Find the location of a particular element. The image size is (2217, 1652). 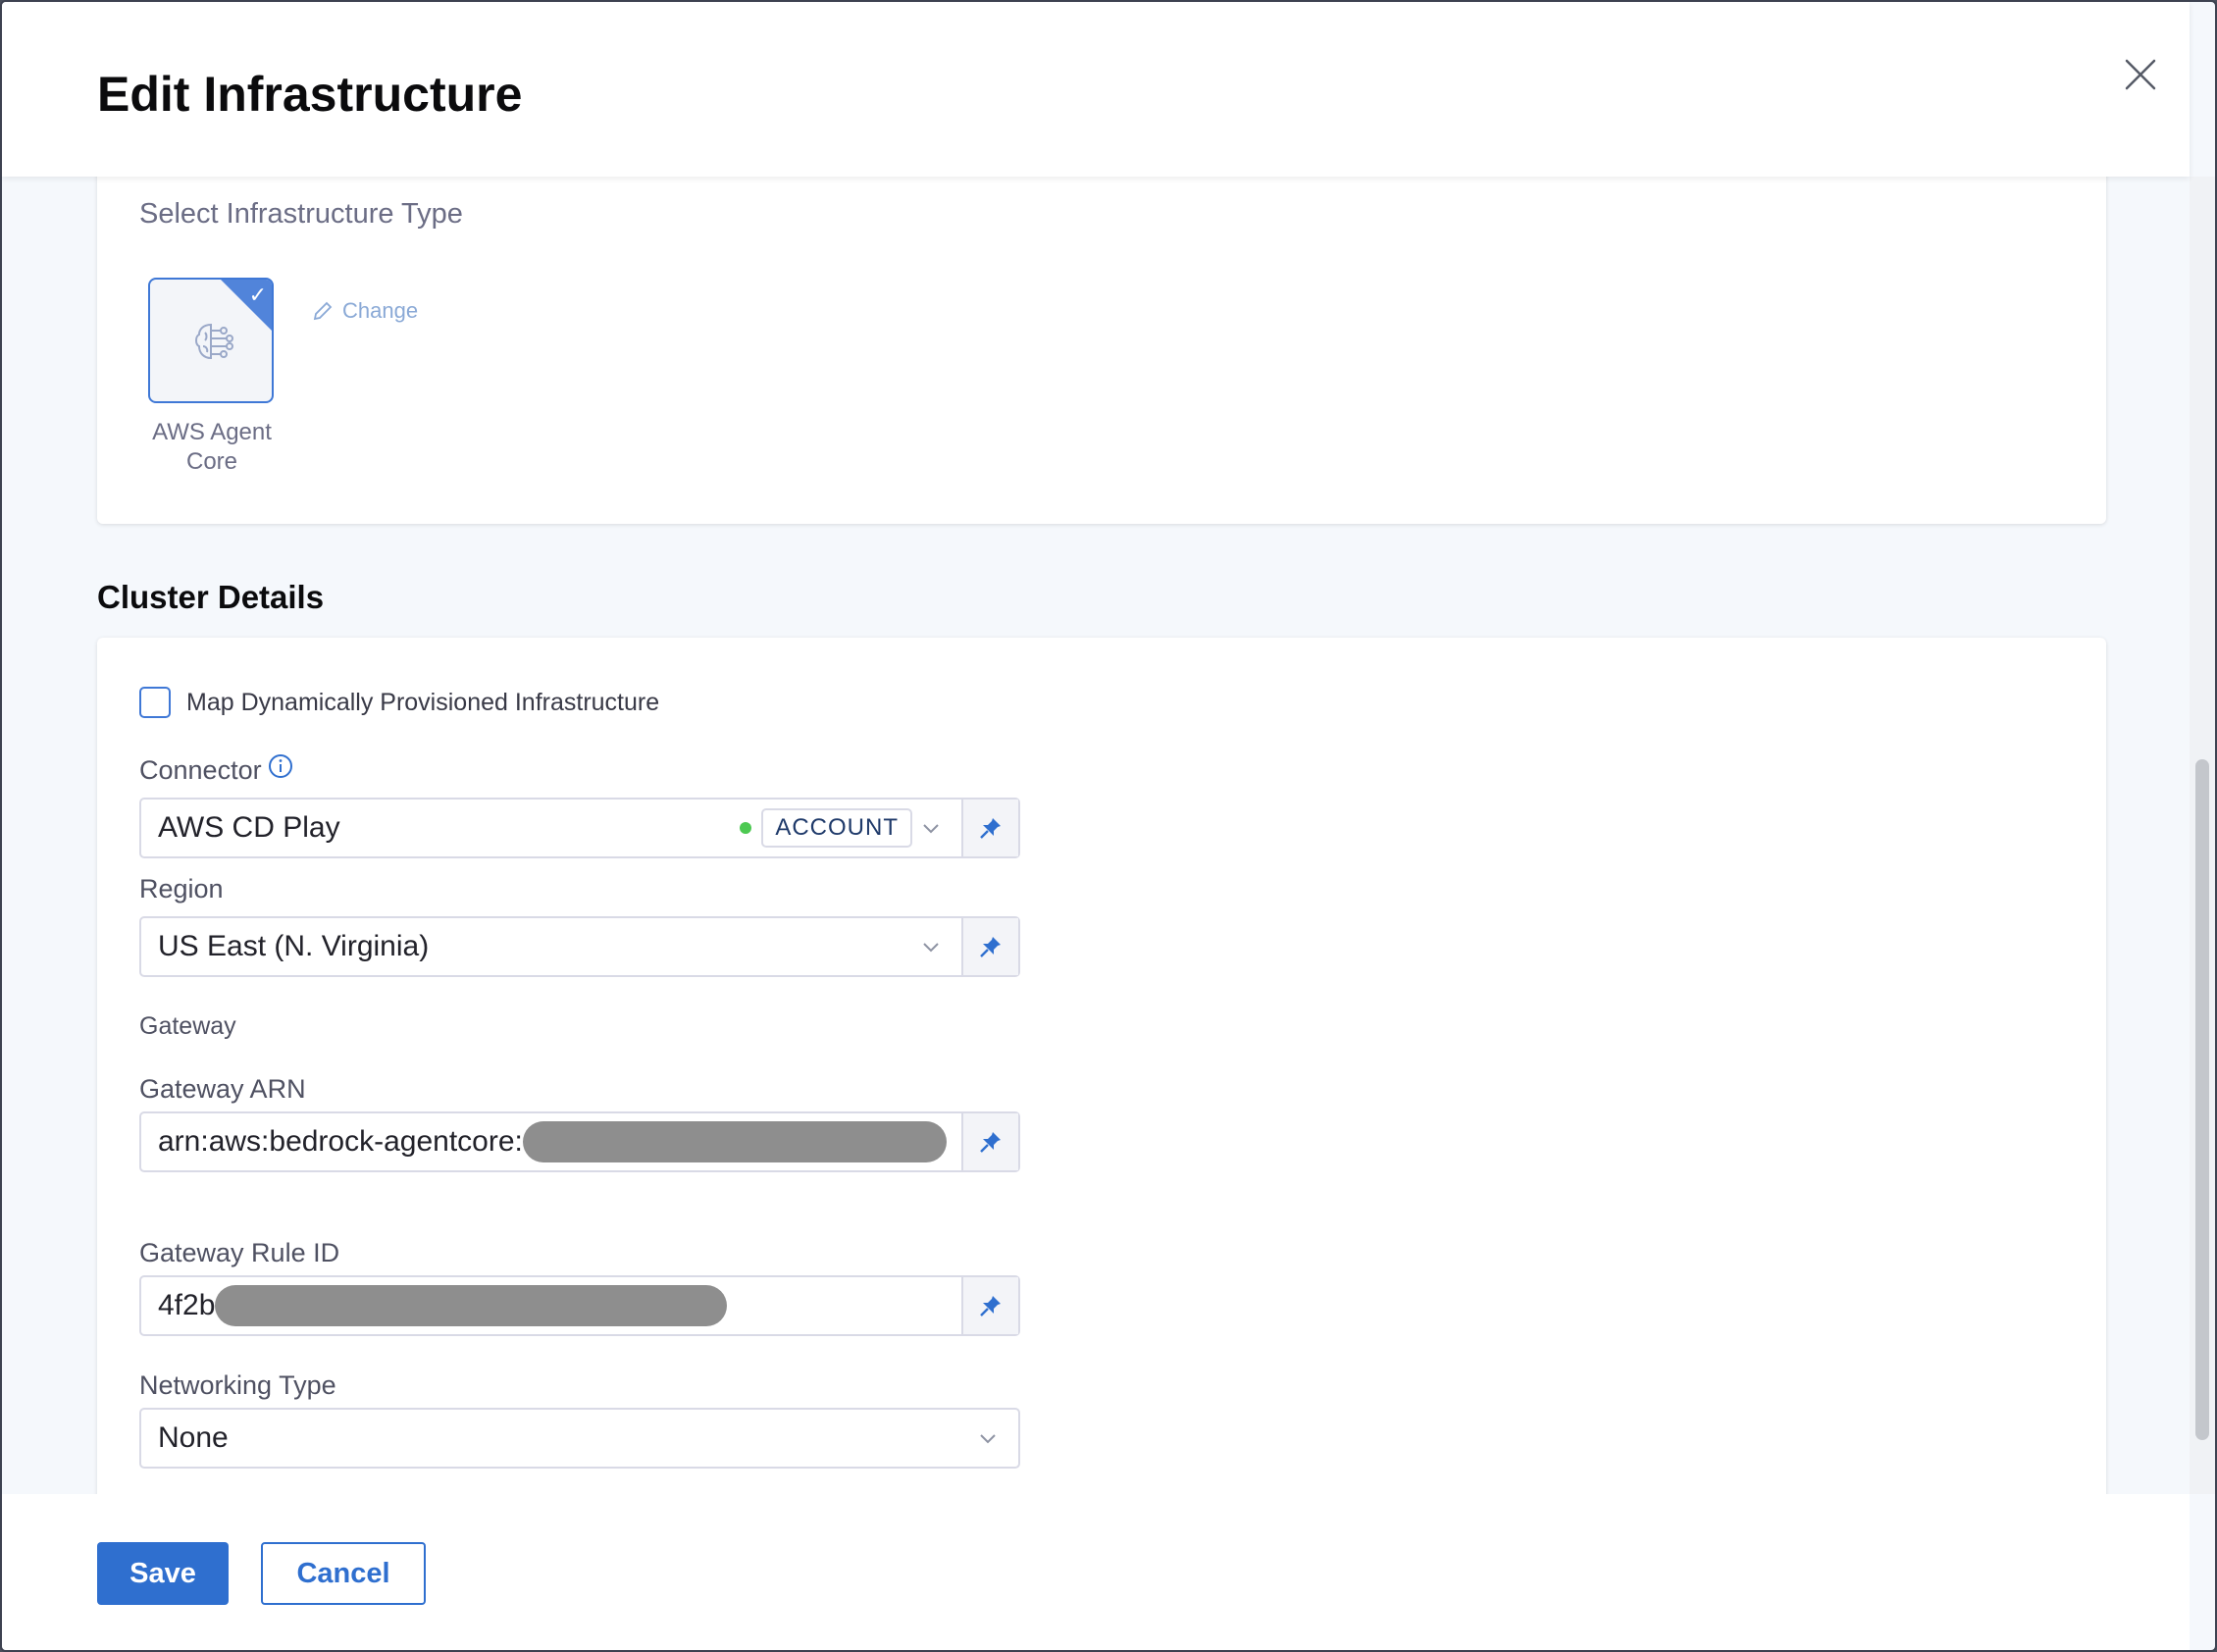

gateway-arn-value: arn:aws:bedrock-agentcore: is located at coordinates (340, 1141).